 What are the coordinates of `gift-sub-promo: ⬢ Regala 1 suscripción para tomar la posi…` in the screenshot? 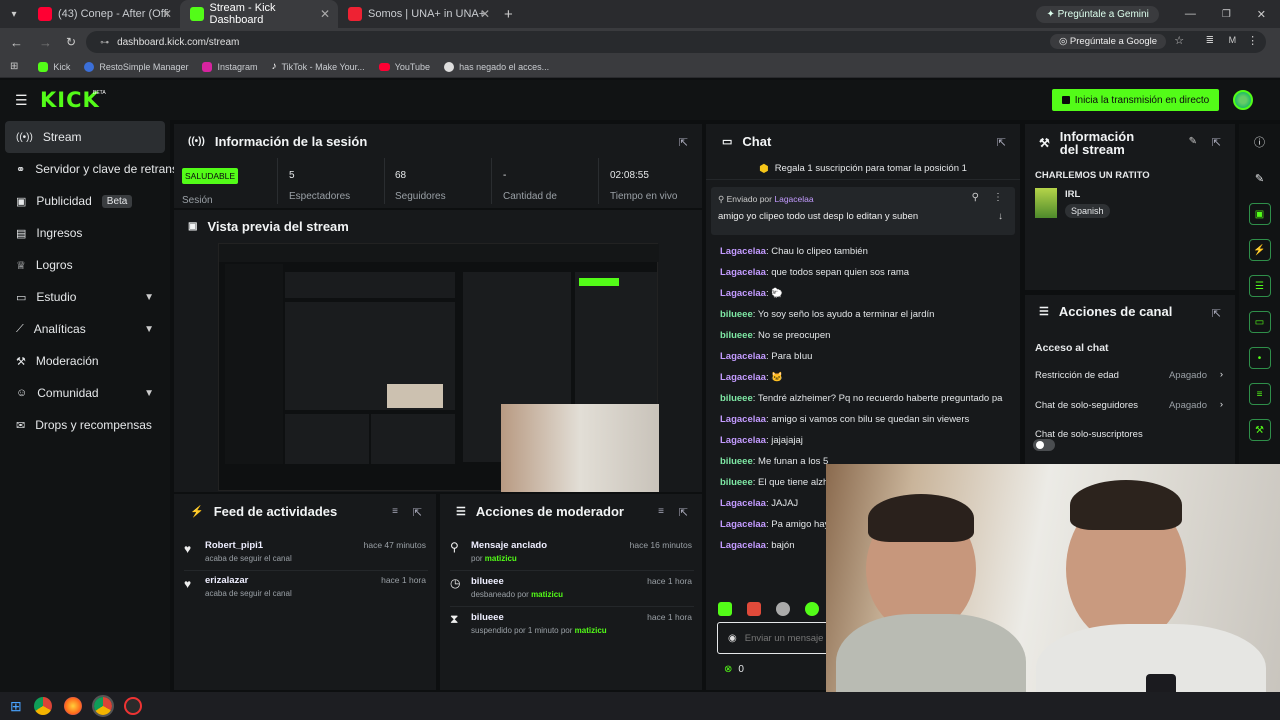 It's located at (863, 169).